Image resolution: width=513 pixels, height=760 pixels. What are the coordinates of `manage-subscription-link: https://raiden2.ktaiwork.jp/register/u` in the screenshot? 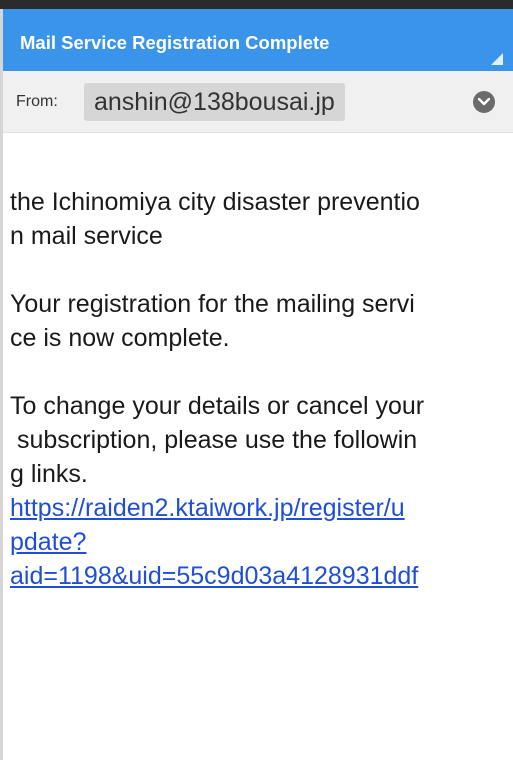 It's located at (207, 508).